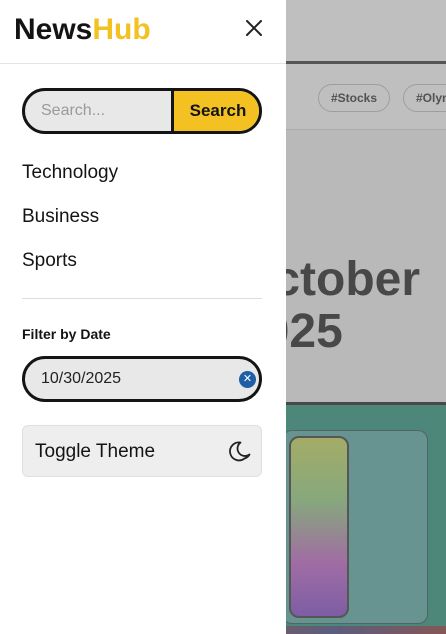 The image size is (446, 634). I want to click on toggle-theme-label: Toggle Theme, so click(95, 451).